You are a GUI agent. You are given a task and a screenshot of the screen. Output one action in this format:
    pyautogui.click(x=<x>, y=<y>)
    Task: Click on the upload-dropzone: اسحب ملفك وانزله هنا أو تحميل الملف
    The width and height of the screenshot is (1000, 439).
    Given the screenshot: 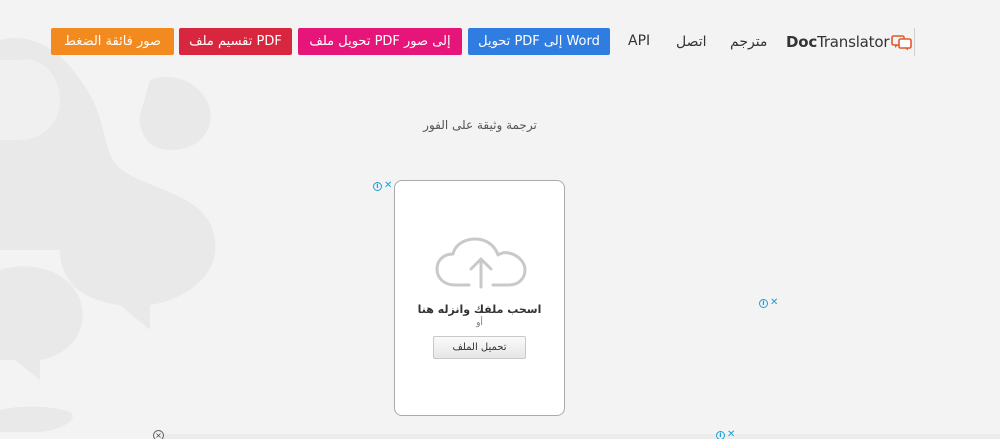 What is the action you would take?
    pyautogui.click(x=479, y=298)
    